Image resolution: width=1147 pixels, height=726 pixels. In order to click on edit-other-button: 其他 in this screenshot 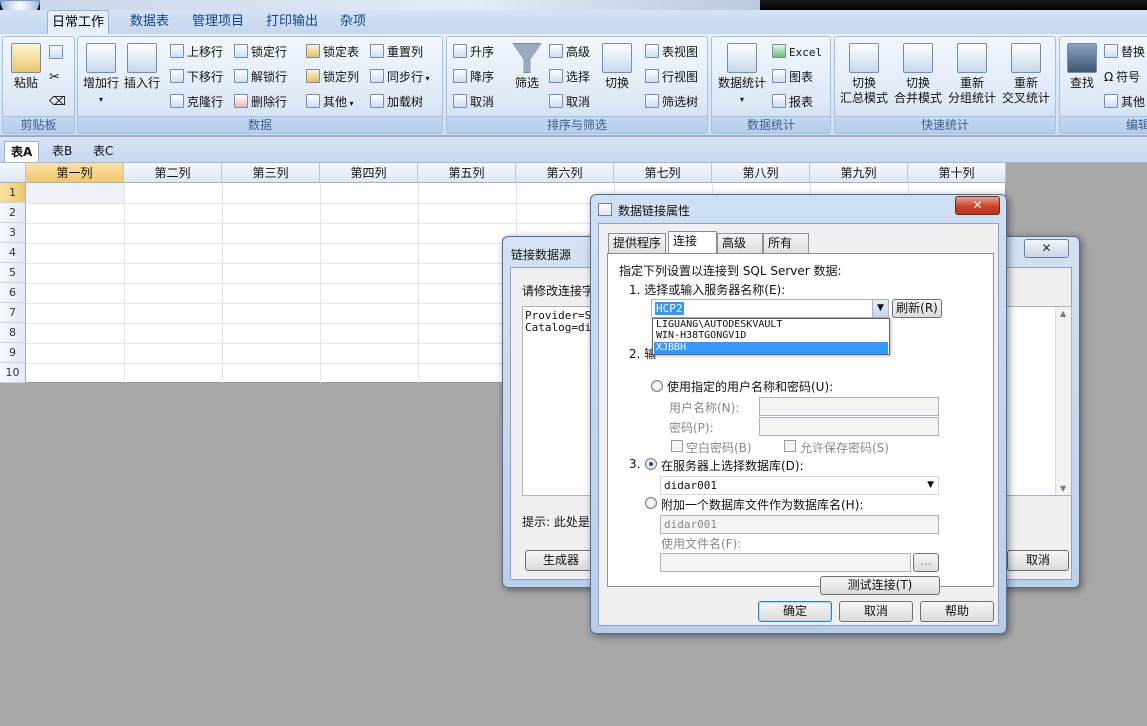, I will do `click(1124, 102)`.